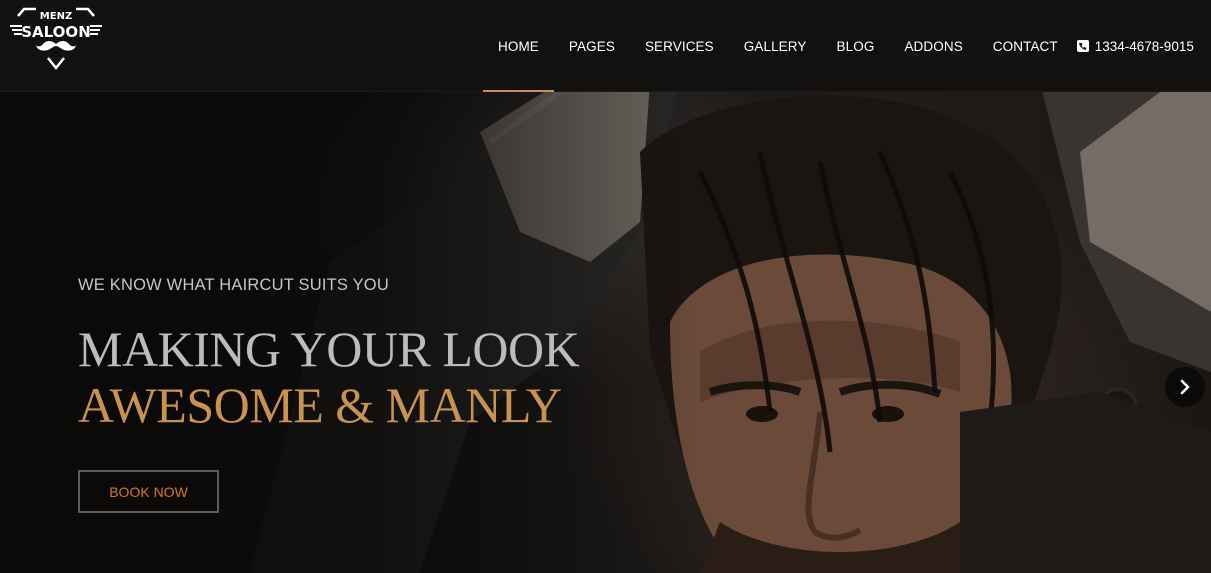 Image resolution: width=1211 pixels, height=573 pixels. Describe the element at coordinates (56, 32) in the screenshot. I see `logo-main-text: SALOON` at that location.